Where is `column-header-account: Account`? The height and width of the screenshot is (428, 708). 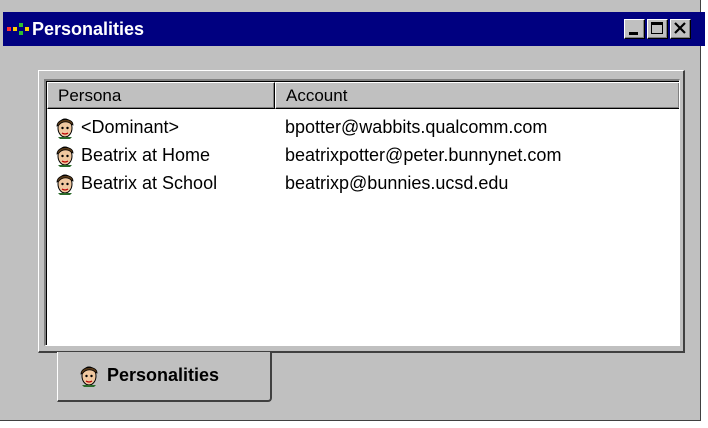
column-header-account: Account is located at coordinates (477, 95).